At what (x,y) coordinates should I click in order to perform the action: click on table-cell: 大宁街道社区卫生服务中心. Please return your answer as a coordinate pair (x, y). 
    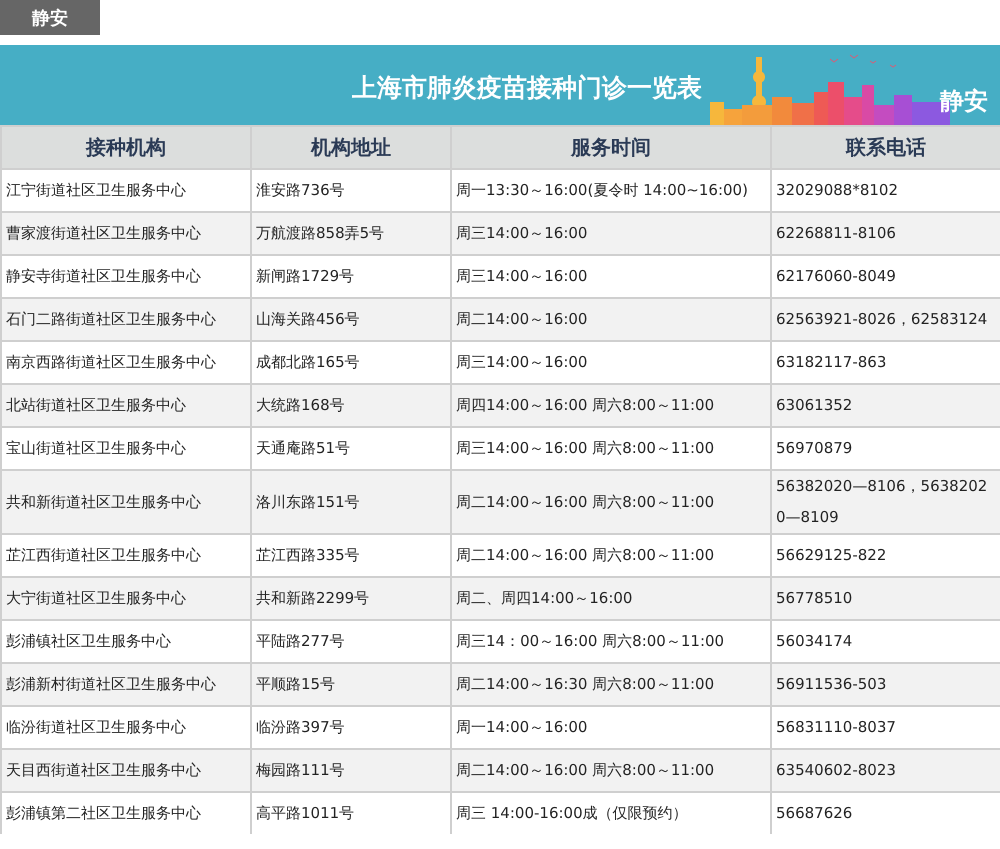
    Looking at the image, I should click on (126, 598).